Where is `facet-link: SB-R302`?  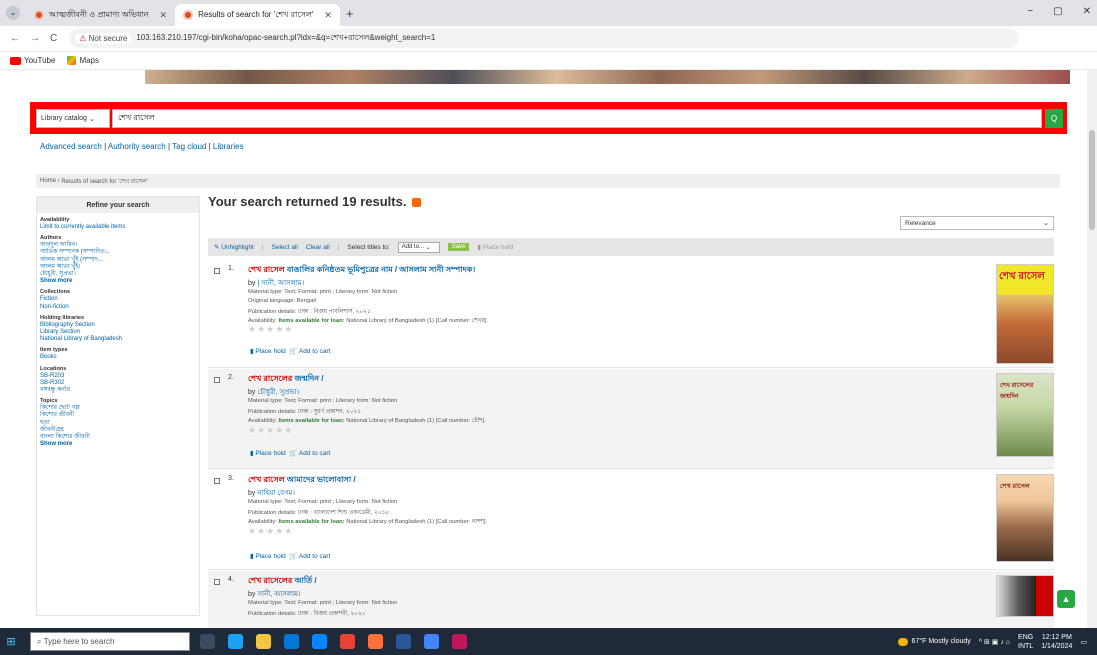 facet-link: SB-R302 is located at coordinates (119, 383).